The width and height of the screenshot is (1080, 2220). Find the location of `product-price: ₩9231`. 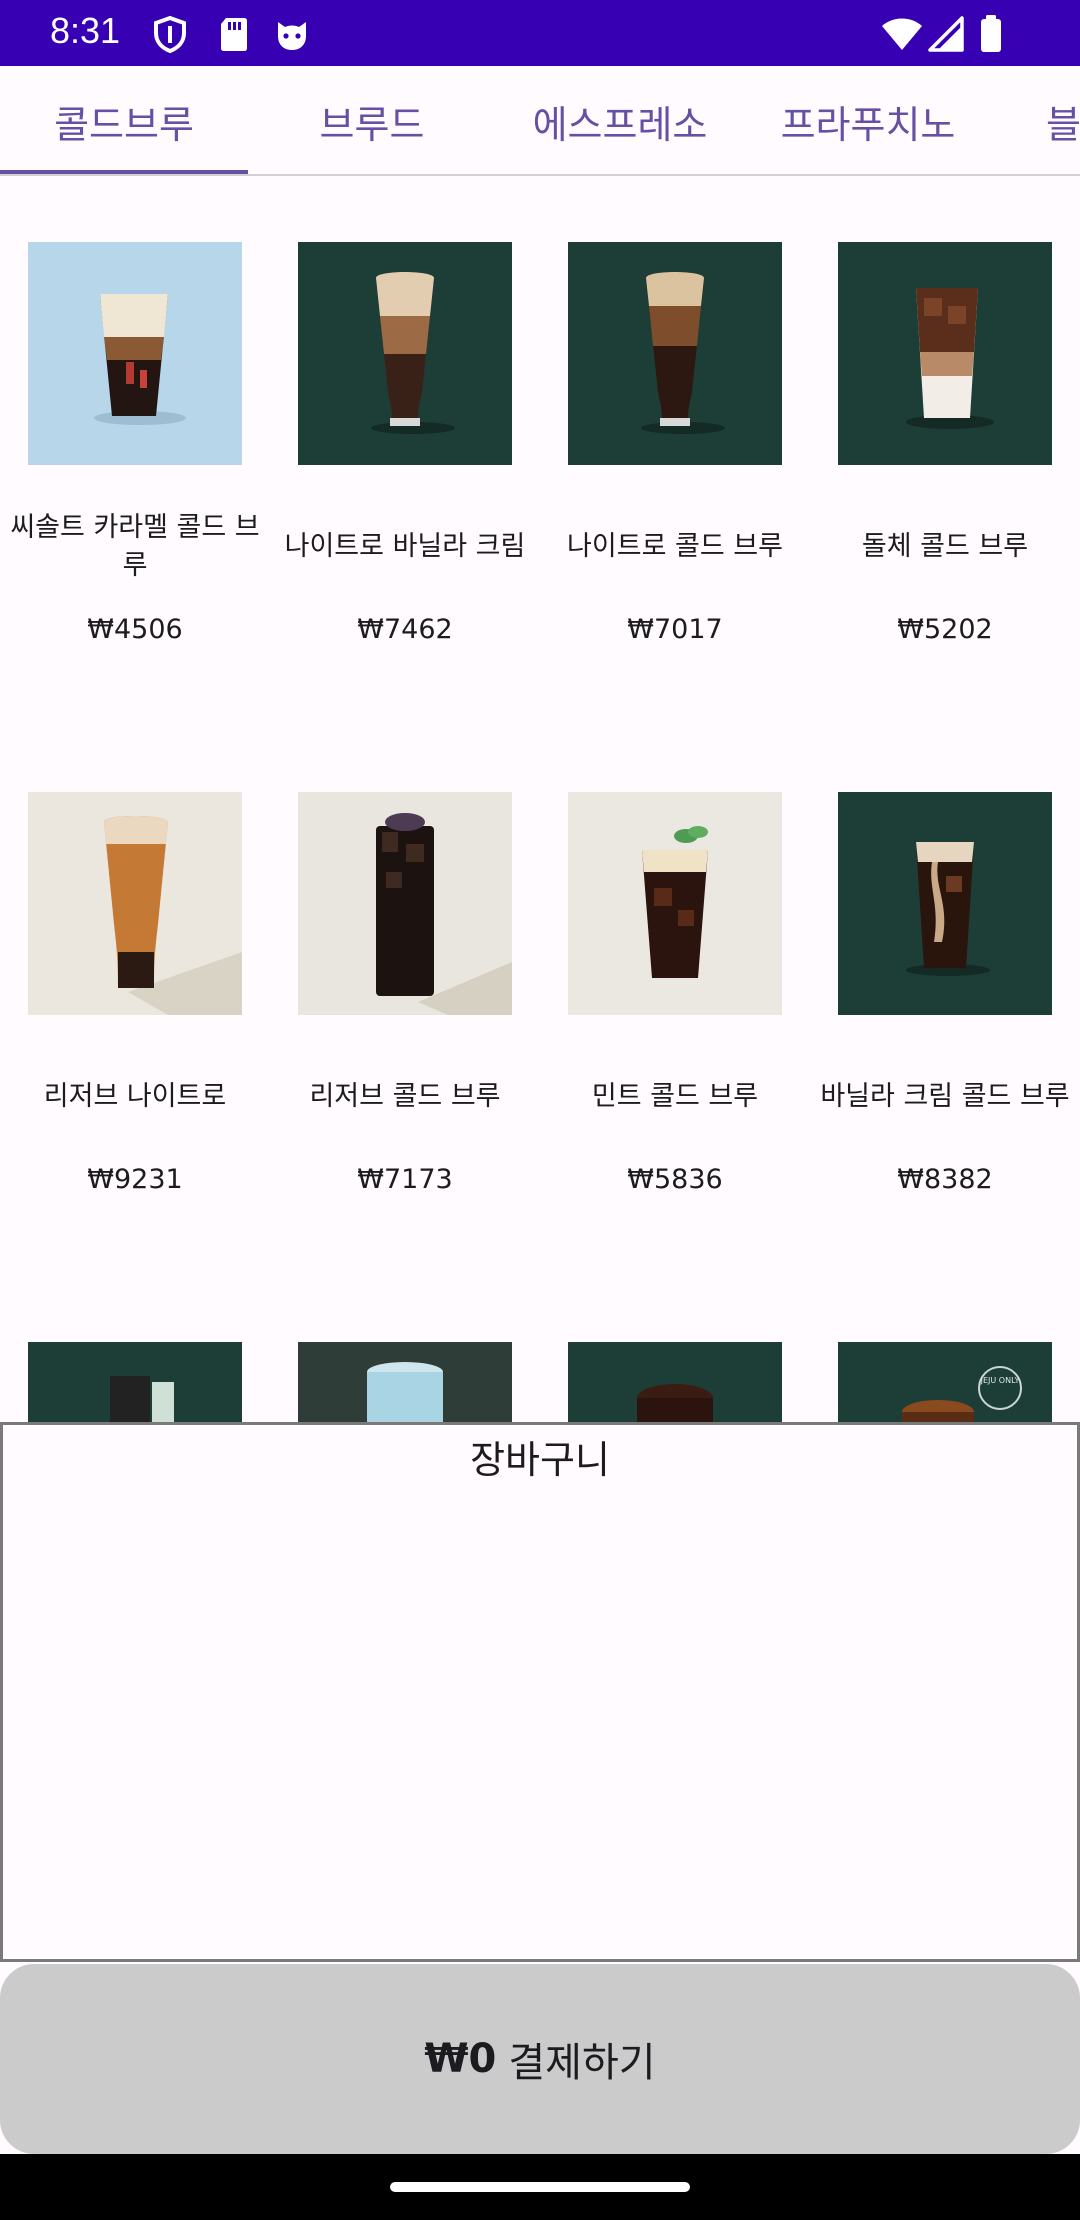

product-price: ₩9231 is located at coordinates (135, 1179).